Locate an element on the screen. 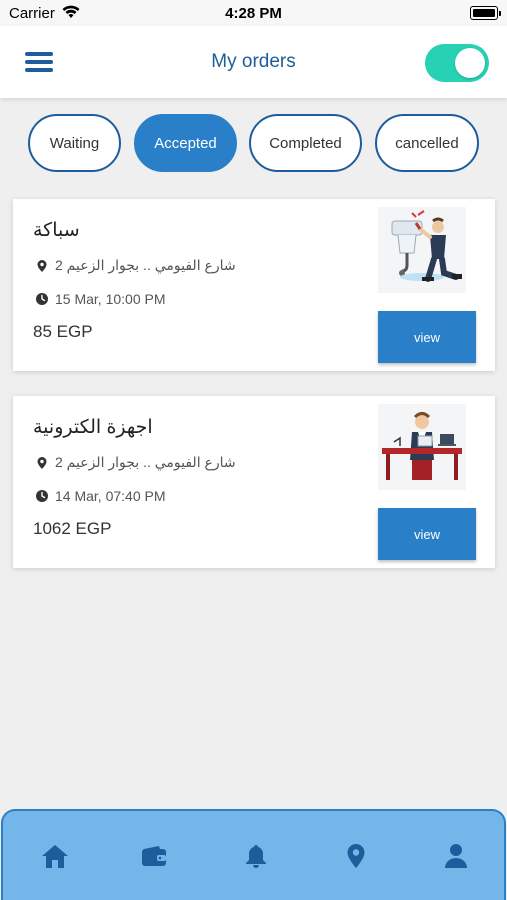 This screenshot has height=900, width=507. bottom-navigation is located at coordinates (253, 854).